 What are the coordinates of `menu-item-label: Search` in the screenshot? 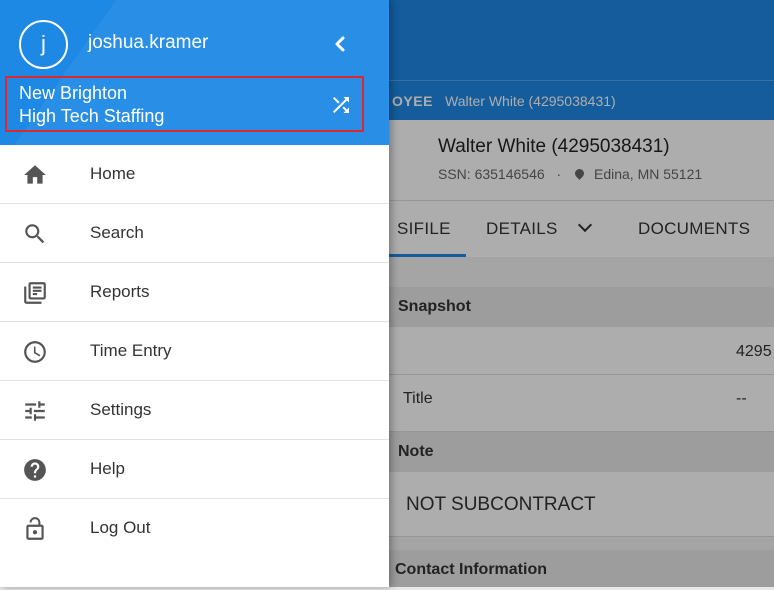 It's located at (117, 232).